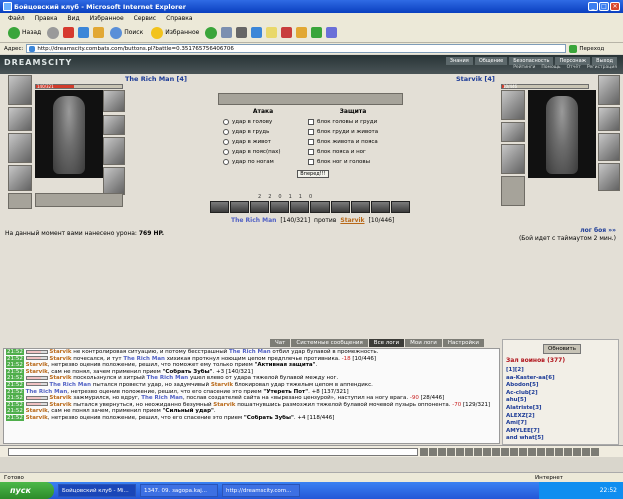  What do you see at coordinates (593, 6) in the screenshot?
I see `minimize-button: _` at bounding box center [593, 6].